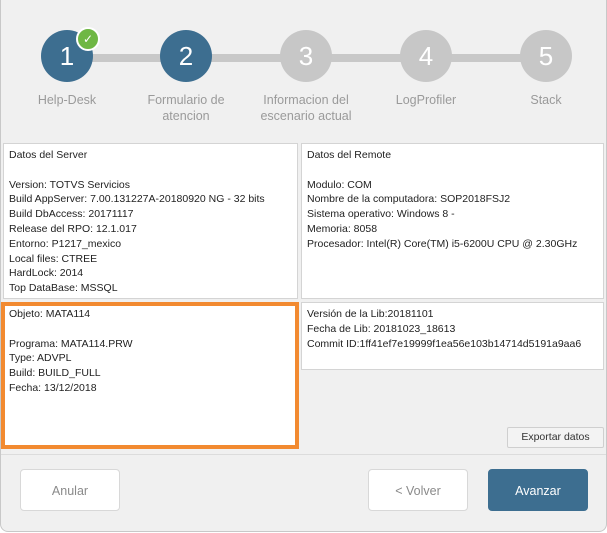 Image resolution: width=607 pixels, height=533 pixels. Describe the element at coordinates (339, 184) in the screenshot. I see `remote-line: Modulo: COM` at that location.